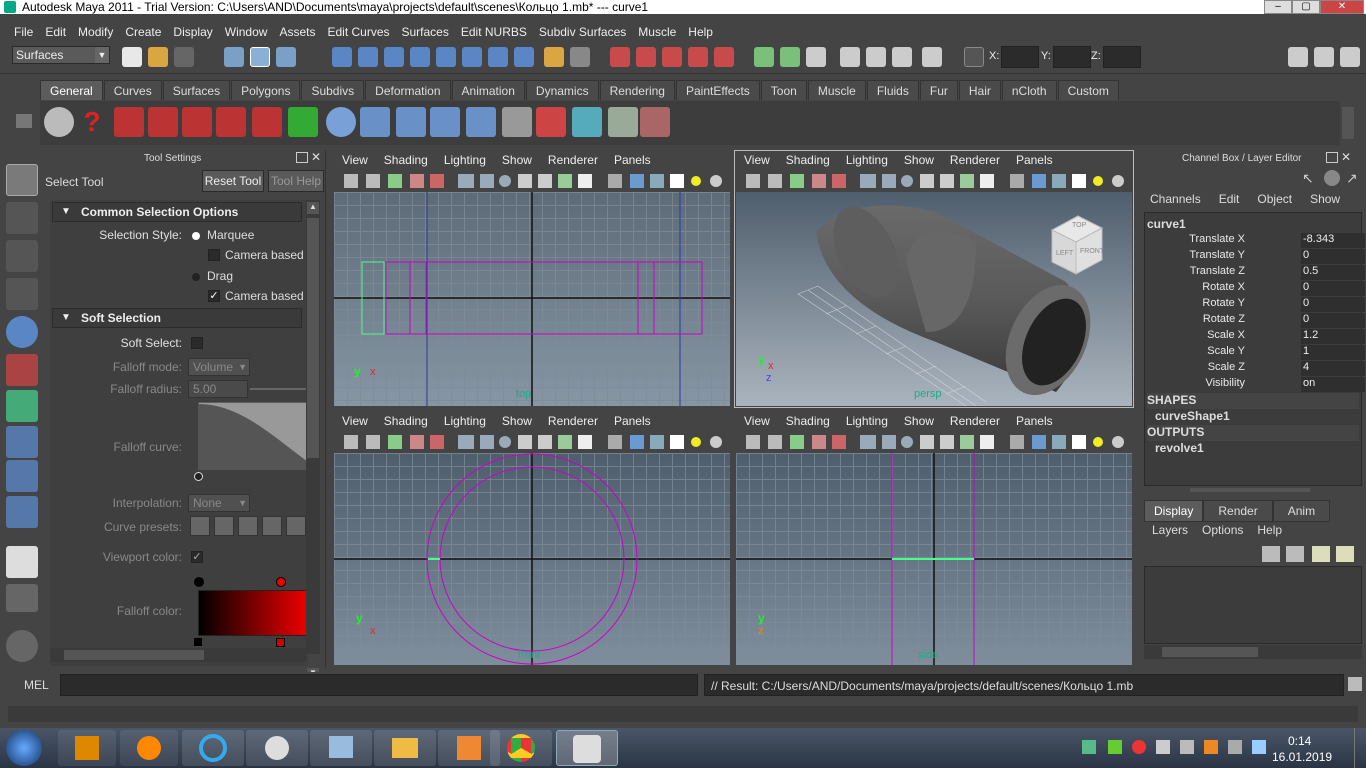 This screenshot has height=768, width=1366. I want to click on undo-arrow-icon, so click(303, 122).